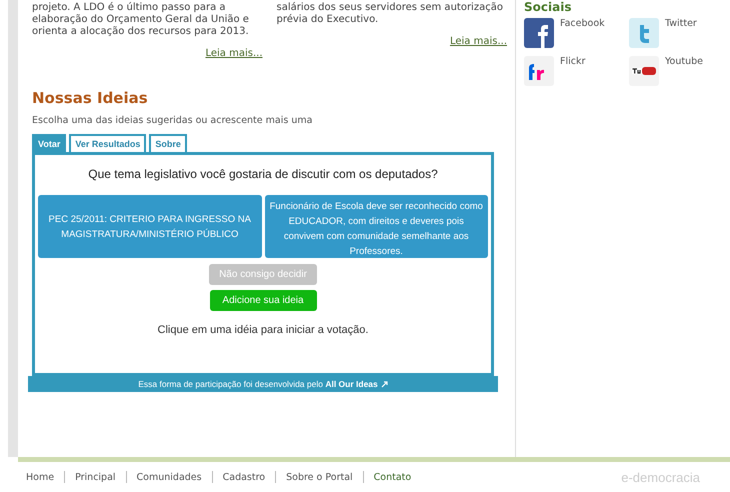  What do you see at coordinates (173, 120) in the screenshot?
I see `section-subtitle: Escolha uma das ideias sugeridas ou acrescente mais uma` at bounding box center [173, 120].